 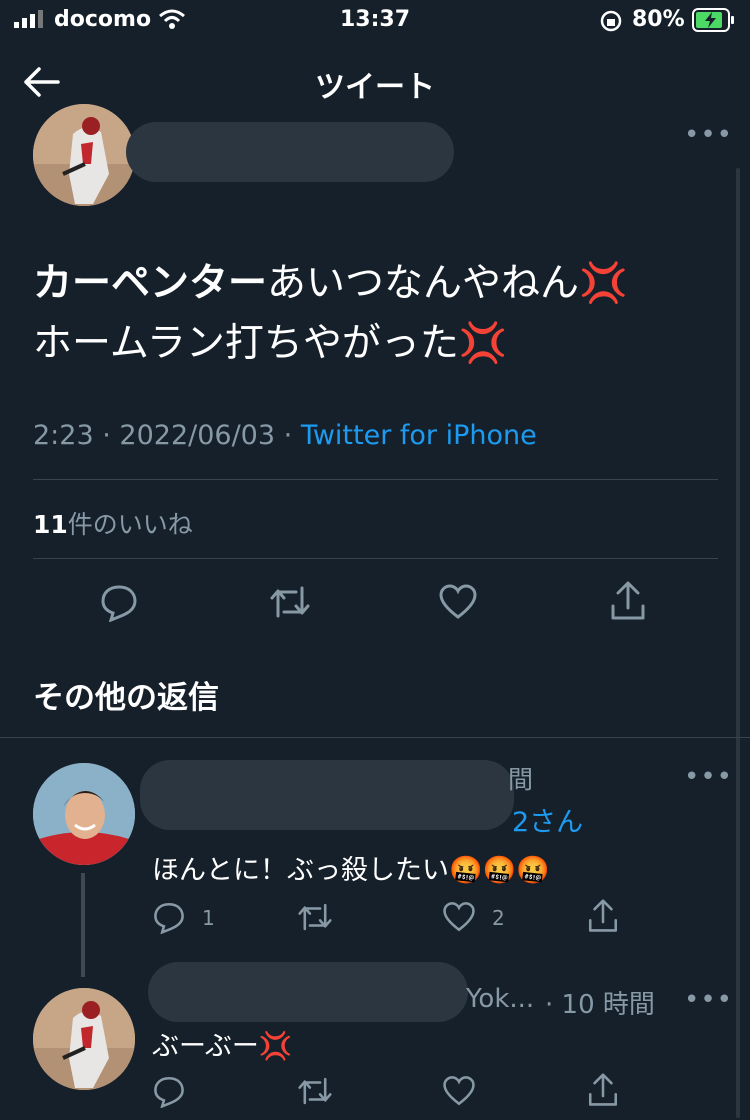 What do you see at coordinates (375, 87) in the screenshot?
I see `page-title: ツイート` at bounding box center [375, 87].